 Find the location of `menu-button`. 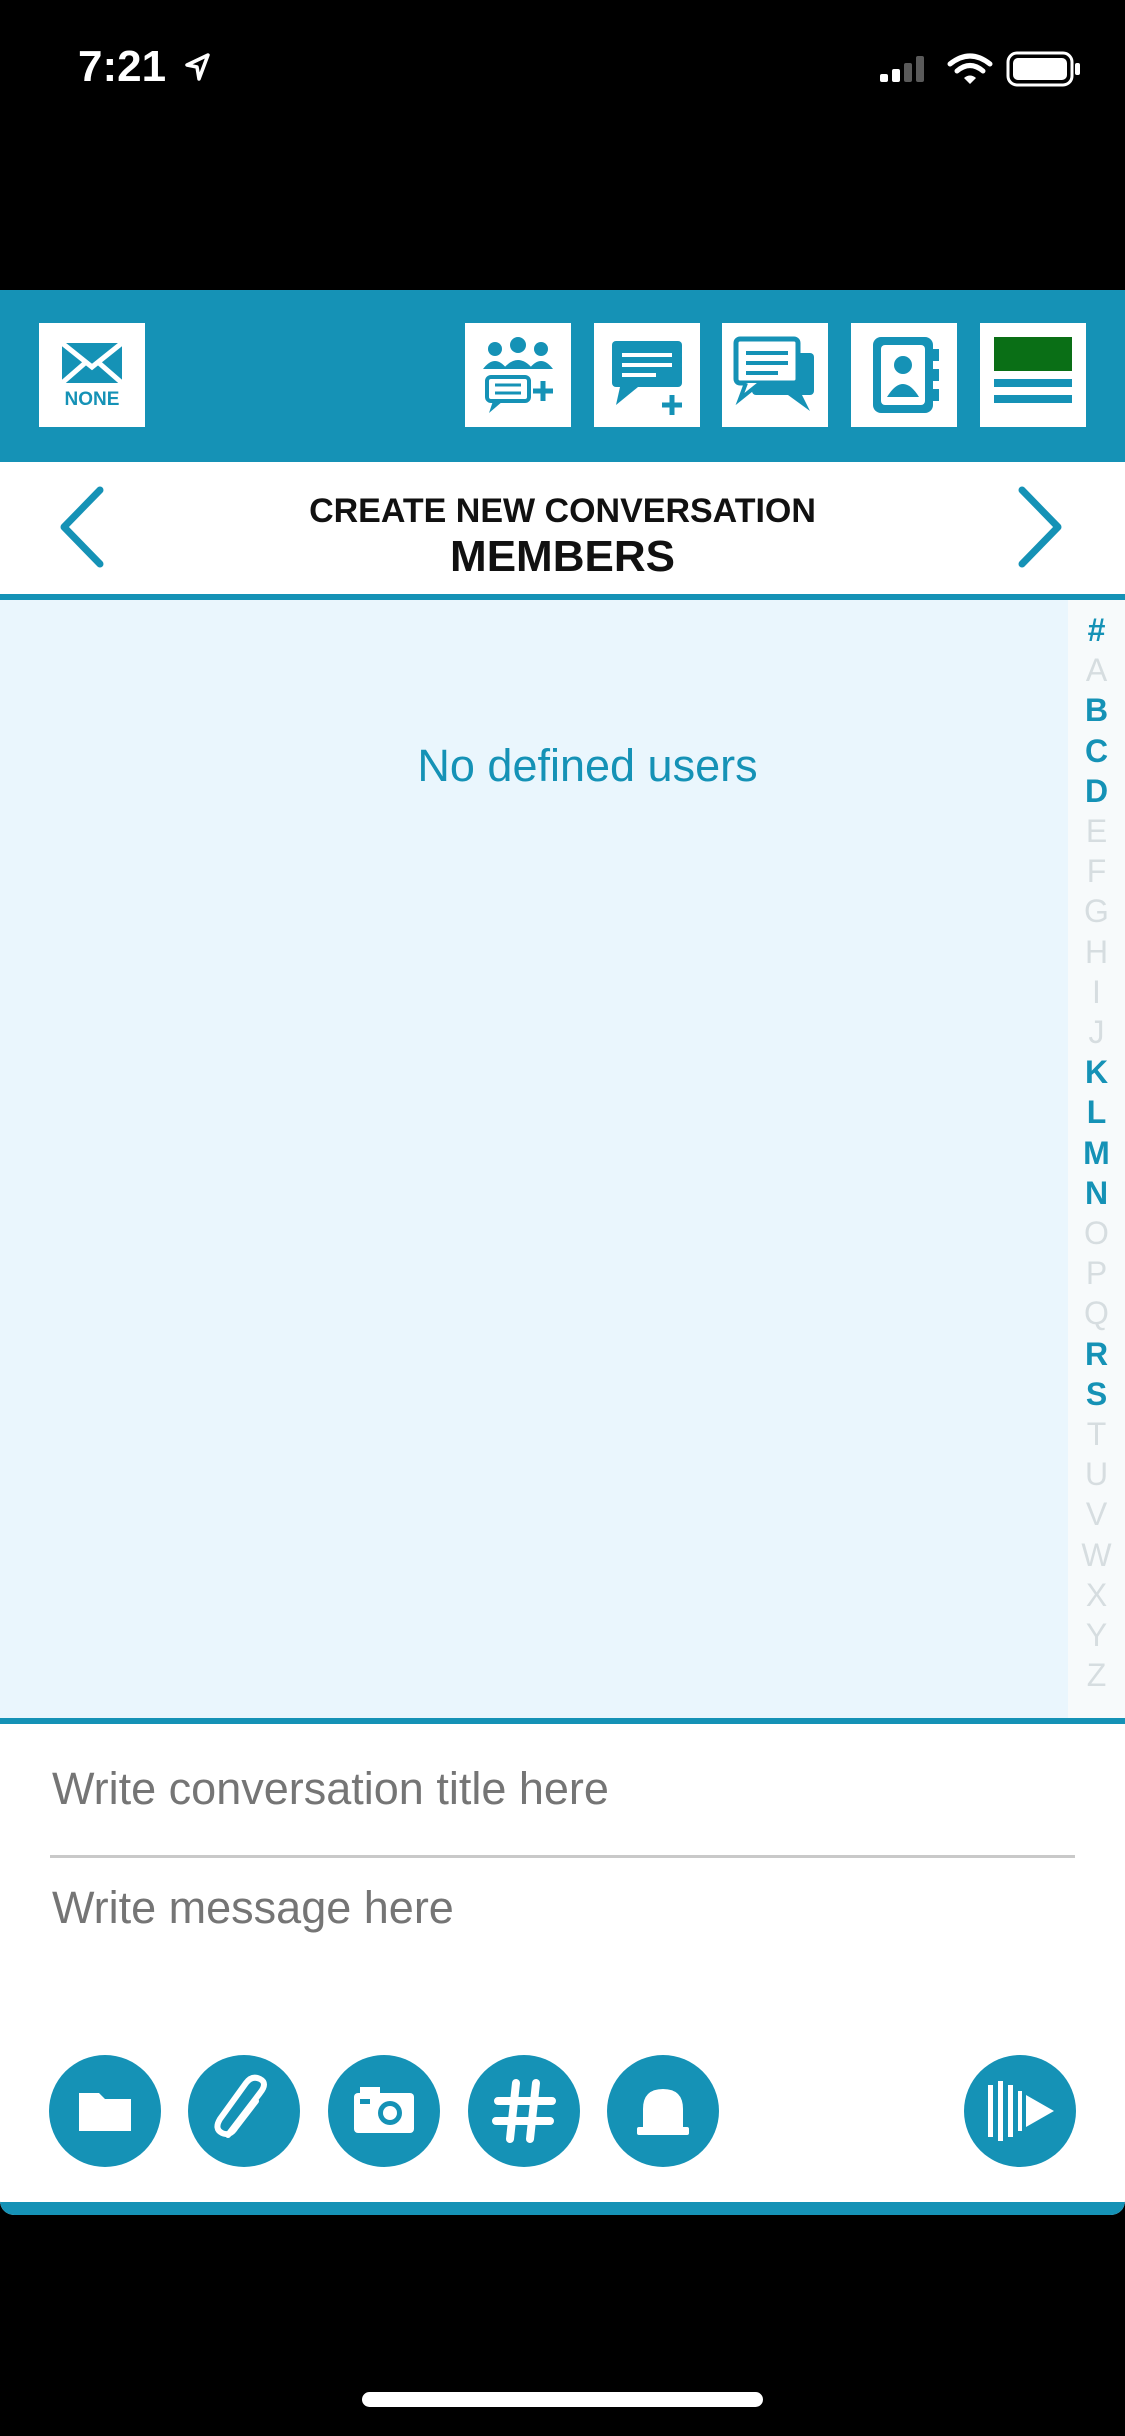

menu-button is located at coordinates (1033, 375).